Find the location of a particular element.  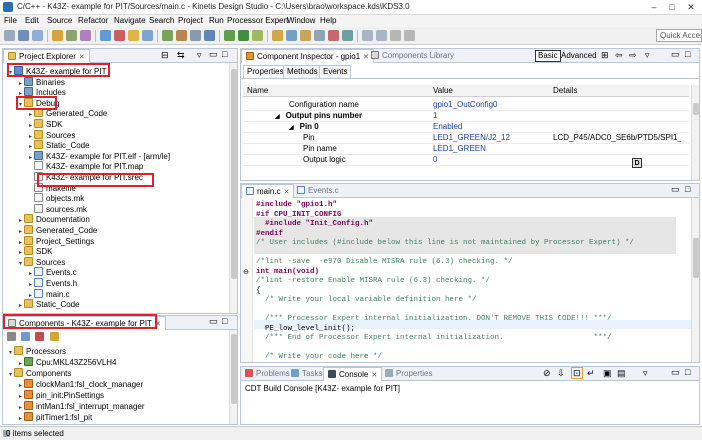

tab-component-inspector: Component Inspector - gpio1 ✕ is located at coordinates (308, 56).